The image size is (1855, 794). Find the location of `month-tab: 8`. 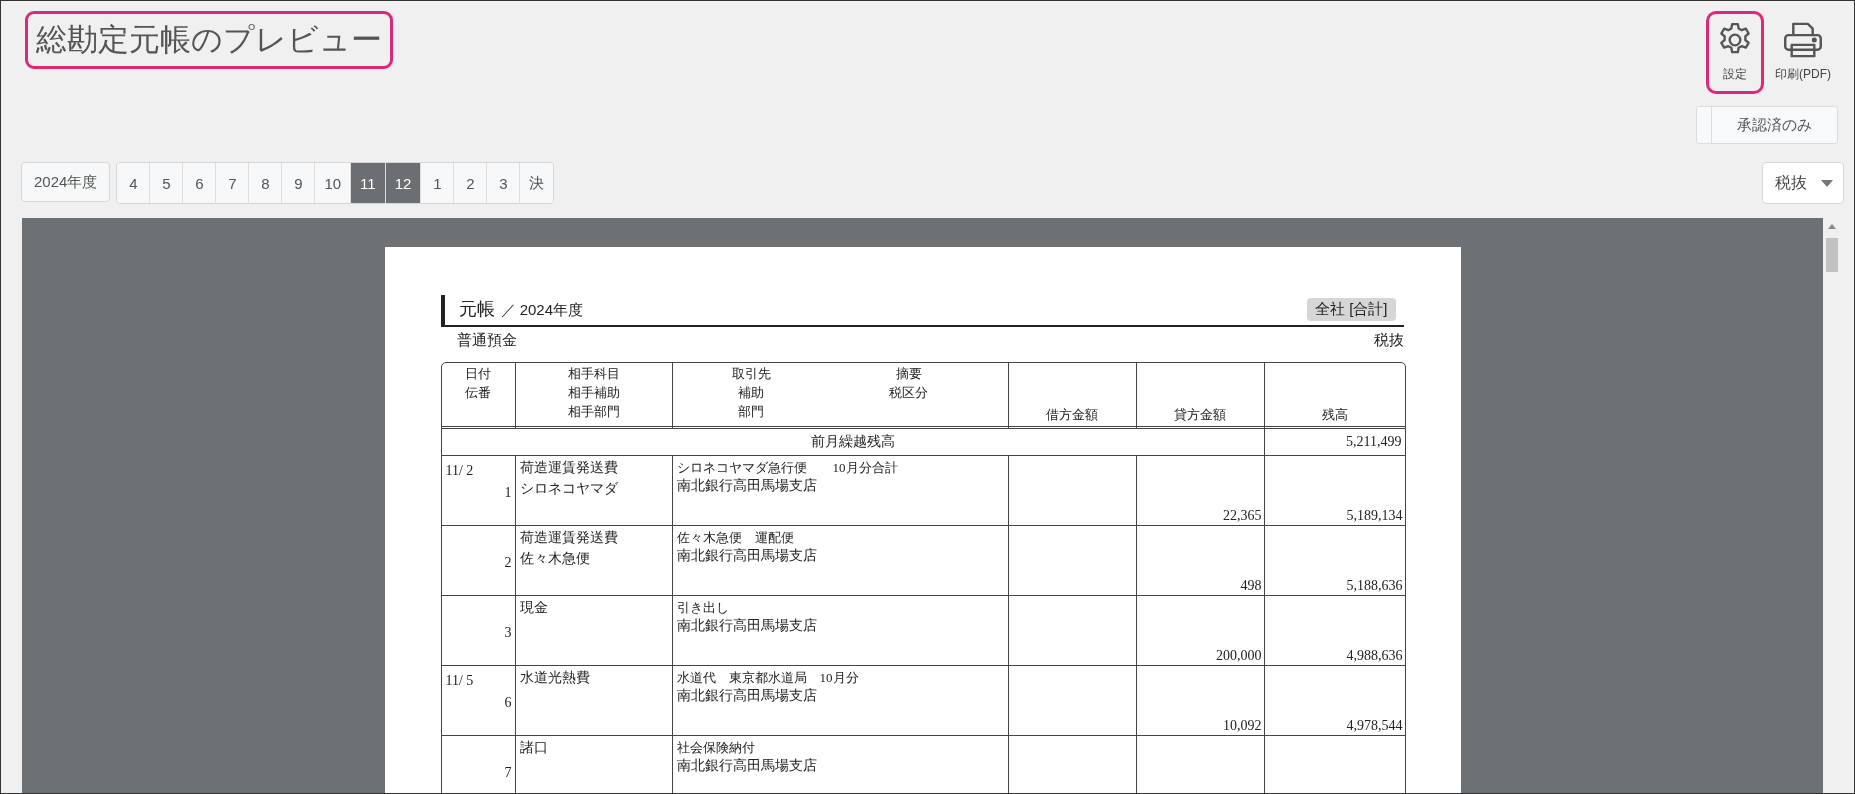

month-tab: 8 is located at coordinates (266, 183).